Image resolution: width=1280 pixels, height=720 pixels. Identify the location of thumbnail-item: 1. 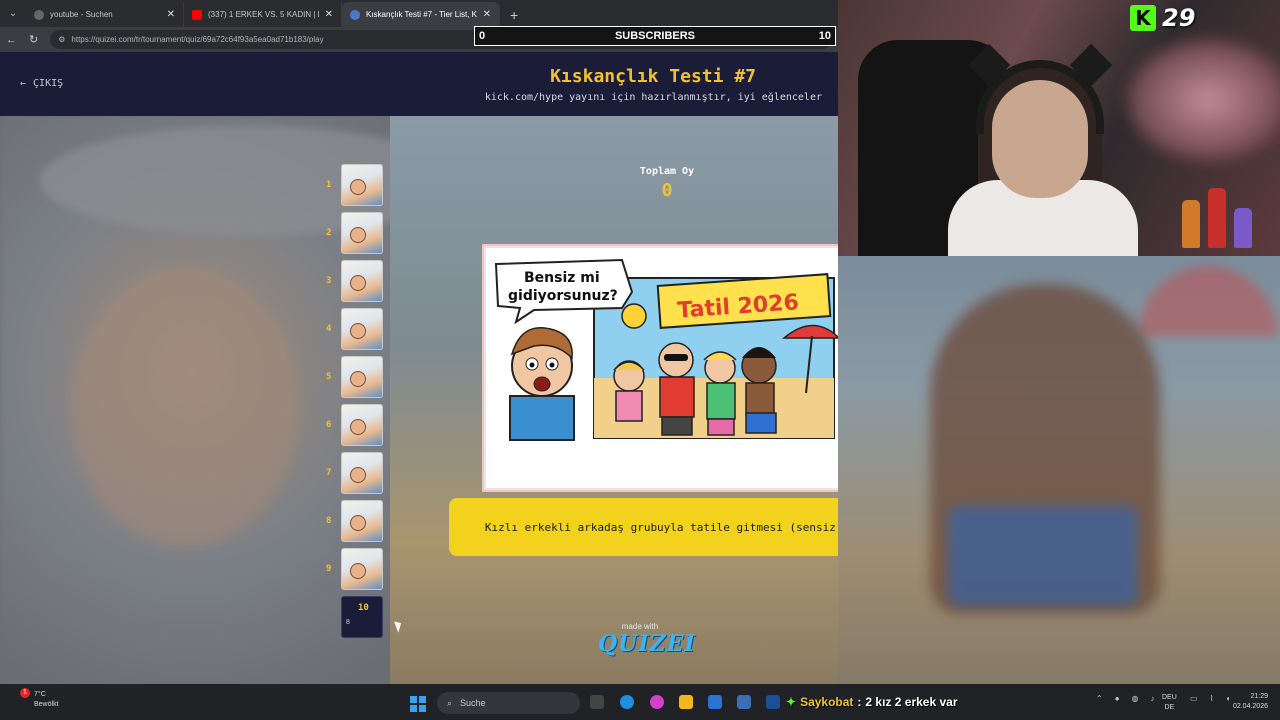
(355, 188).